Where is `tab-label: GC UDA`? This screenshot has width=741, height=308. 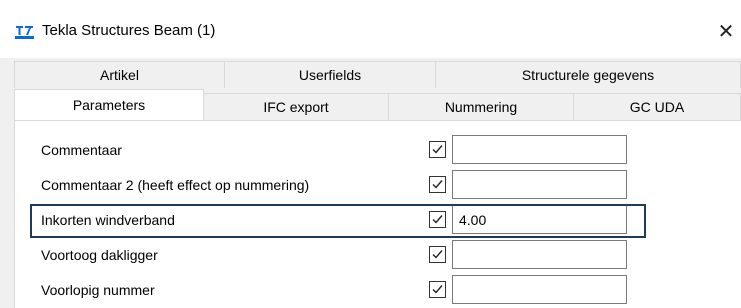
tab-label: GC UDA is located at coordinates (657, 107).